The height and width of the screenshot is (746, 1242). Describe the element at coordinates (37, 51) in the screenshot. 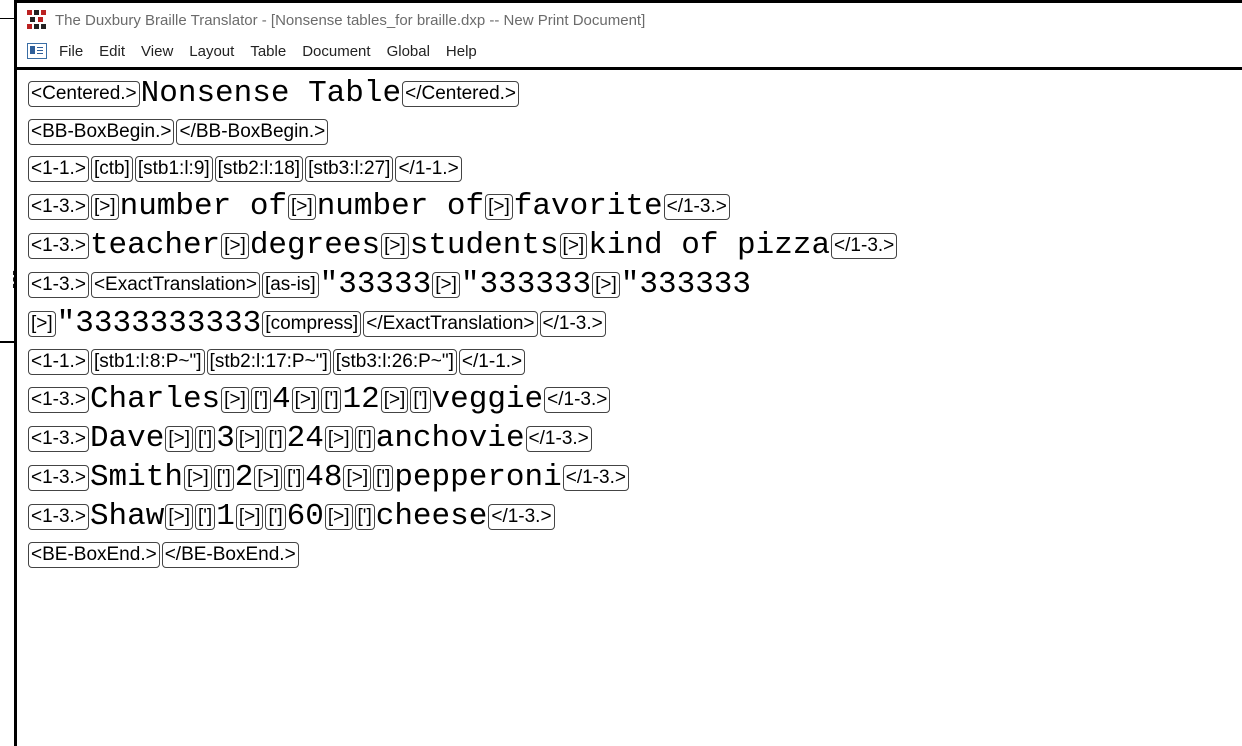

I see `document-icon` at that location.